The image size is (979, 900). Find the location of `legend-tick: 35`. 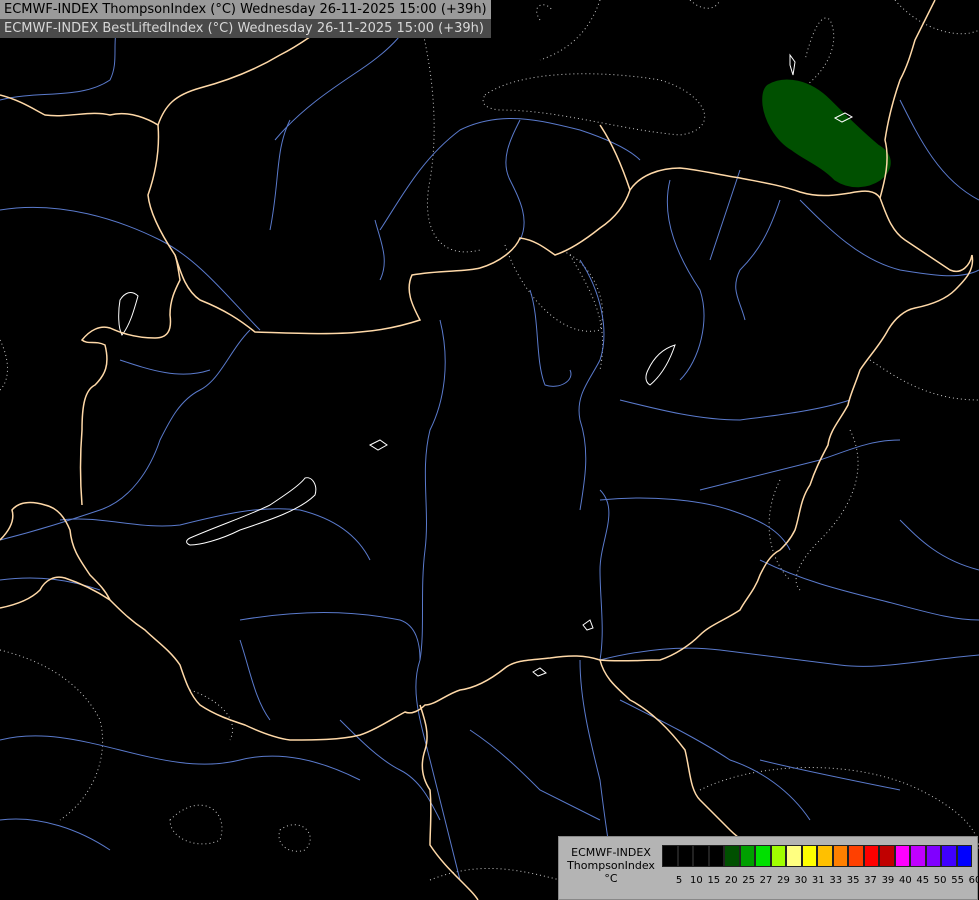

legend-tick: 35 is located at coordinates (853, 880).